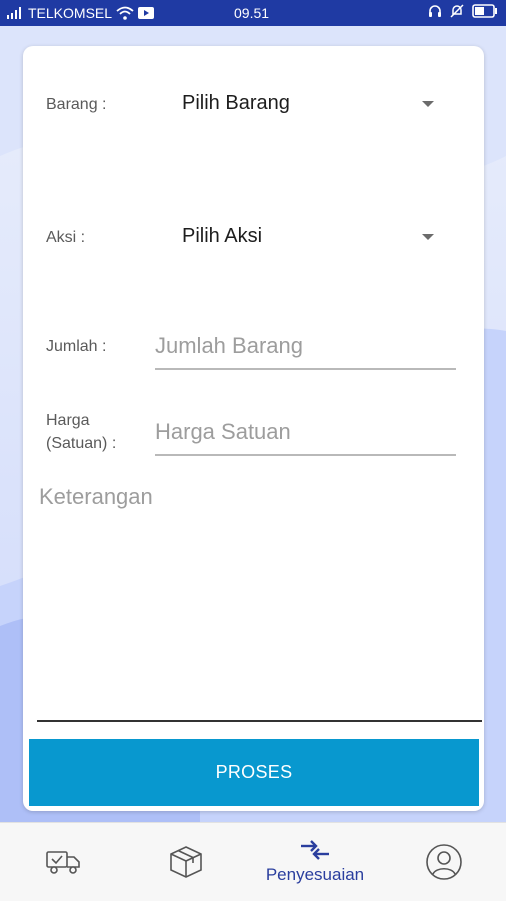 Image resolution: width=506 pixels, height=901 pixels. Describe the element at coordinates (308, 237) in the screenshot. I see `aksi-dropdown: Pilih Aksi` at that location.